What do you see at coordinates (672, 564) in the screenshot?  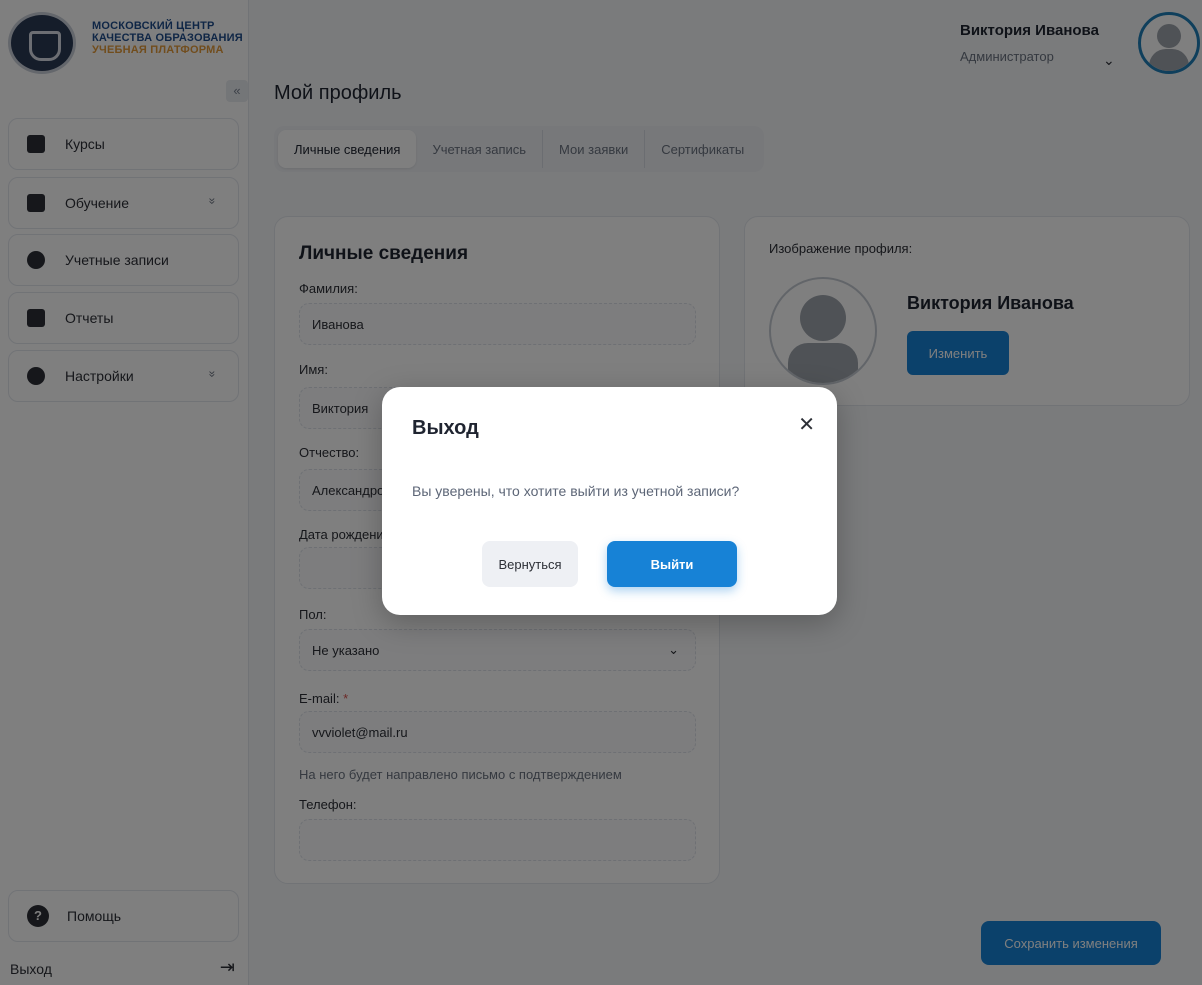 I see `confirm-logout-button: Выйти` at bounding box center [672, 564].